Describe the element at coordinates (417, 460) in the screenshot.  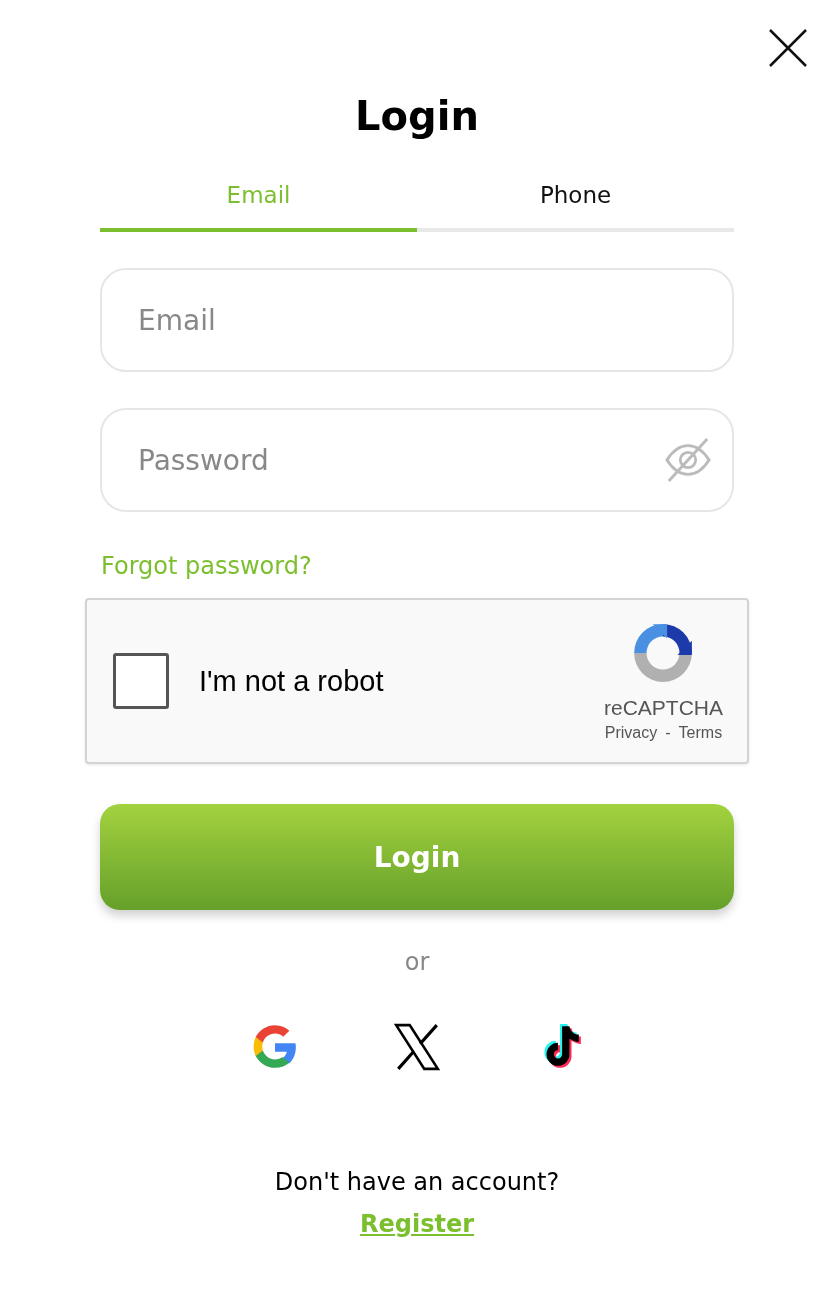
I see `password-field: Password` at that location.